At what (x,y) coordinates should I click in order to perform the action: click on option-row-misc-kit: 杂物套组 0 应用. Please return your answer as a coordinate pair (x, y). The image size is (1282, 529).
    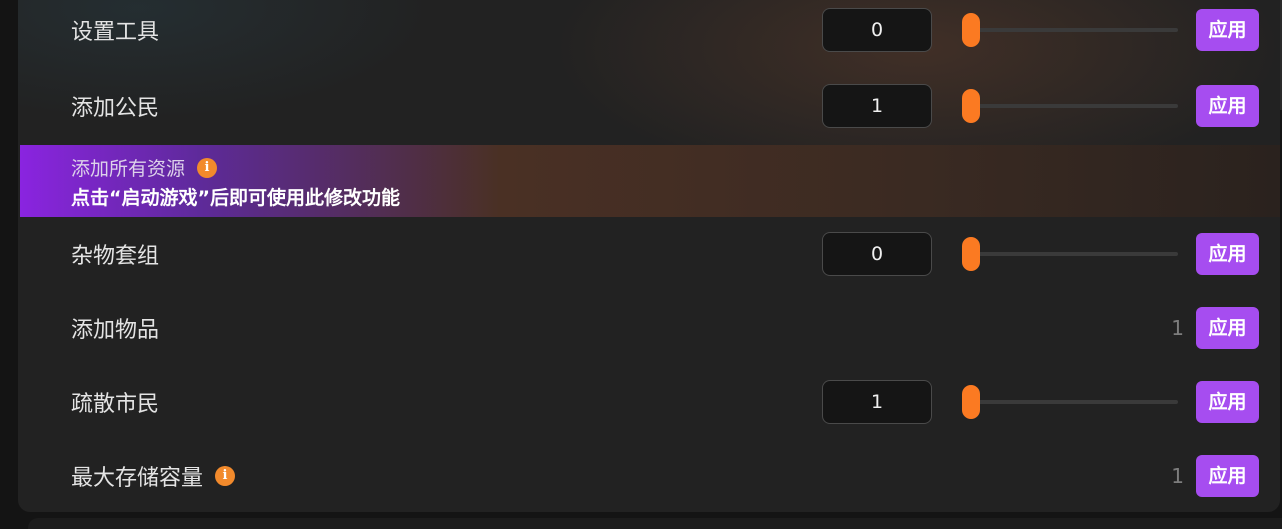
    Looking at the image, I should click on (649, 254).